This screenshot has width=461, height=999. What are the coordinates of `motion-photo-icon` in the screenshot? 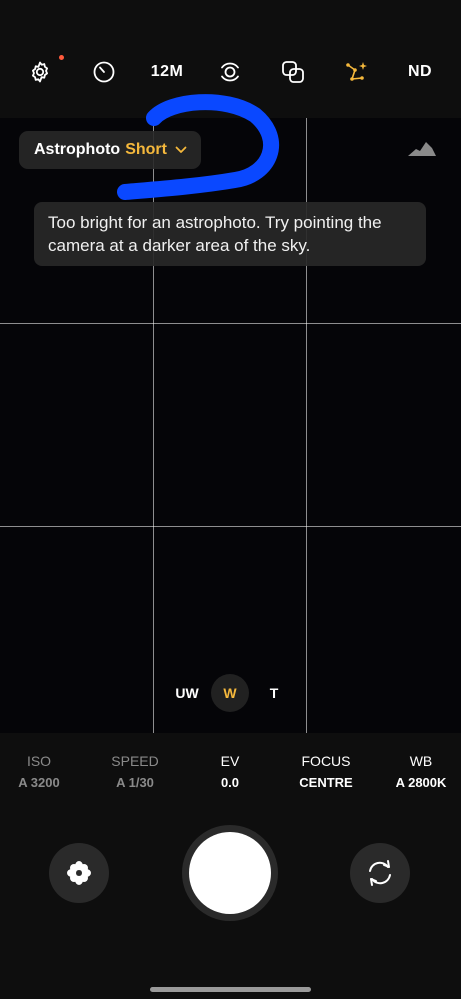 It's located at (230, 72).